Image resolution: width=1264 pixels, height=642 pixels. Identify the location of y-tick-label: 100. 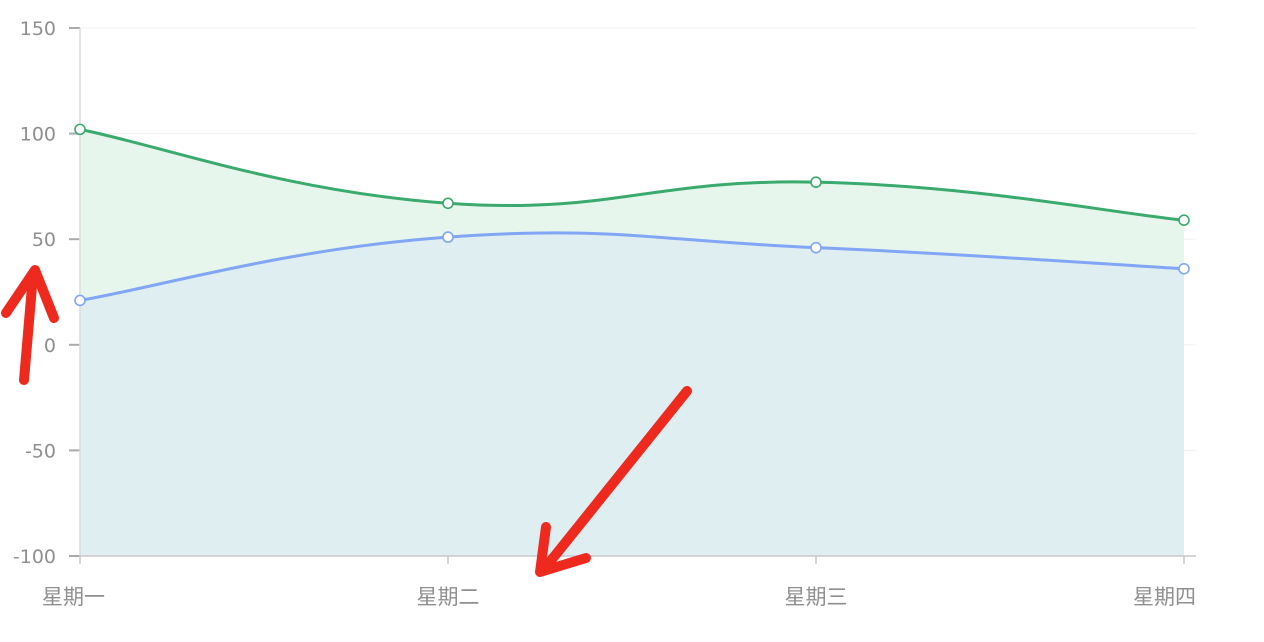
(38, 135).